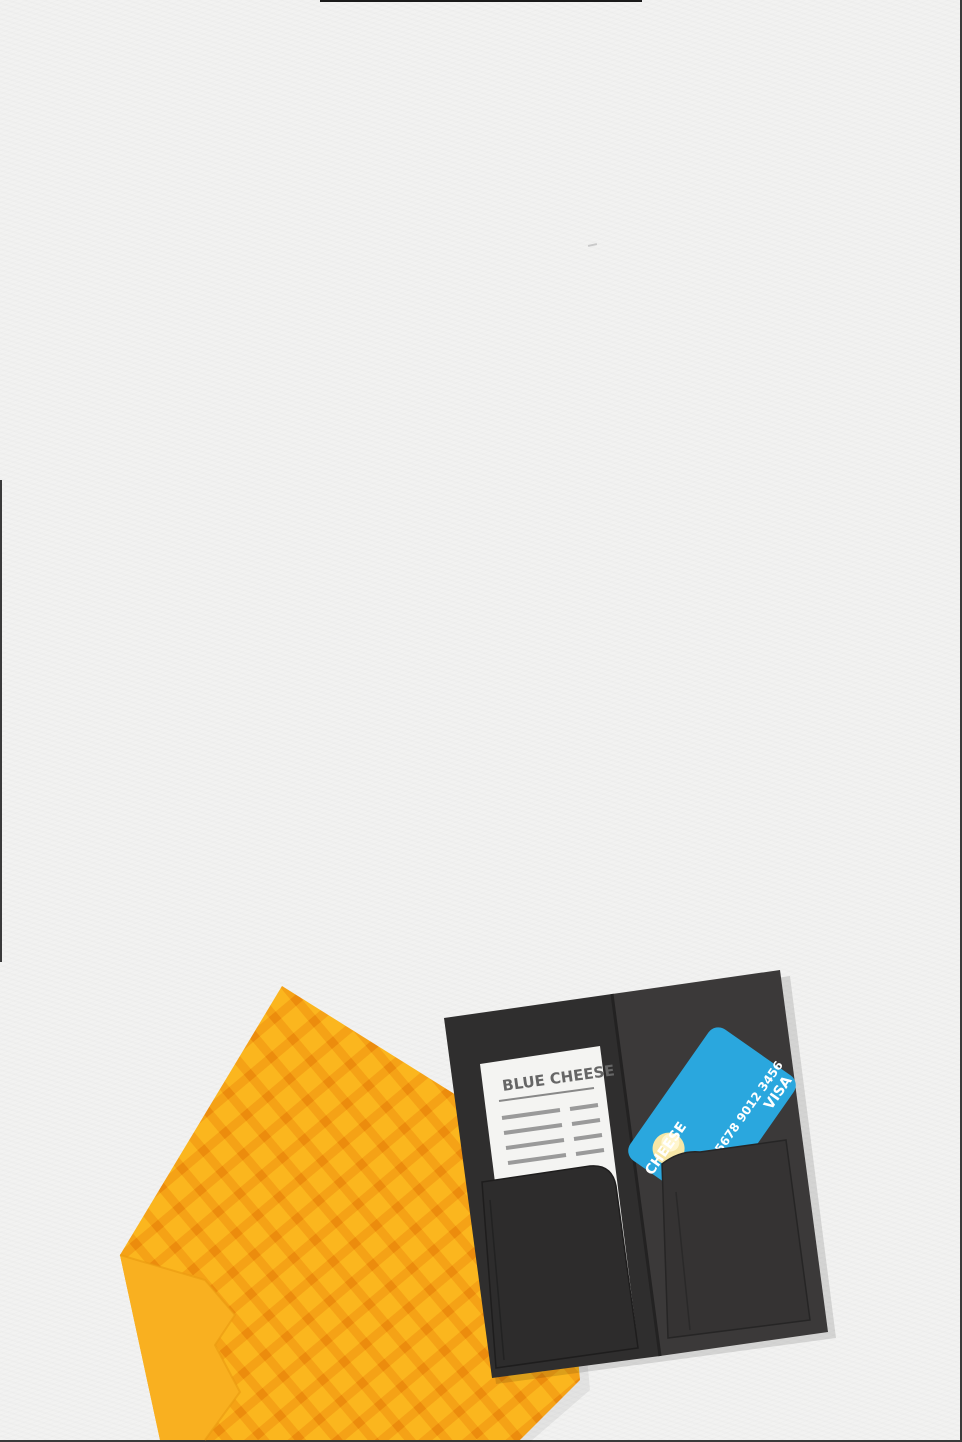  I want to click on top-bar, so click(481, 1).